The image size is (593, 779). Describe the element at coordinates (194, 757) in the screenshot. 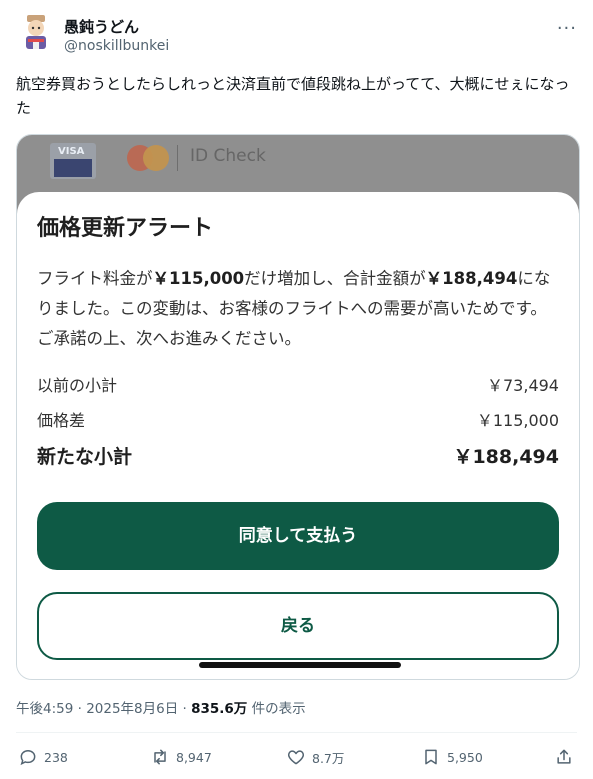

I see `repost-count: 8,947` at that location.